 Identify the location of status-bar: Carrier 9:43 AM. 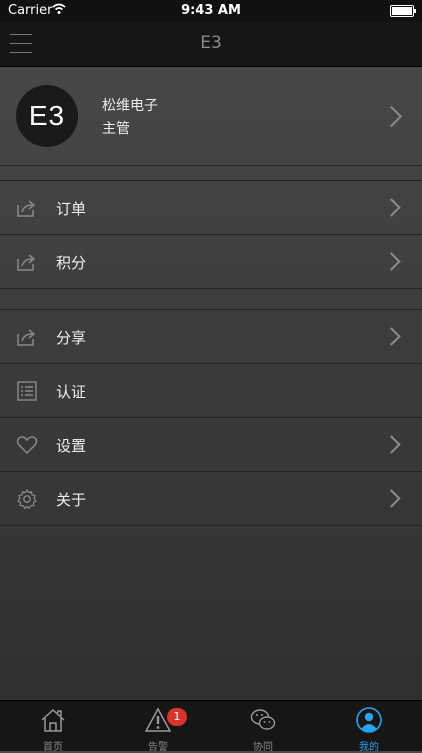
(211, 11).